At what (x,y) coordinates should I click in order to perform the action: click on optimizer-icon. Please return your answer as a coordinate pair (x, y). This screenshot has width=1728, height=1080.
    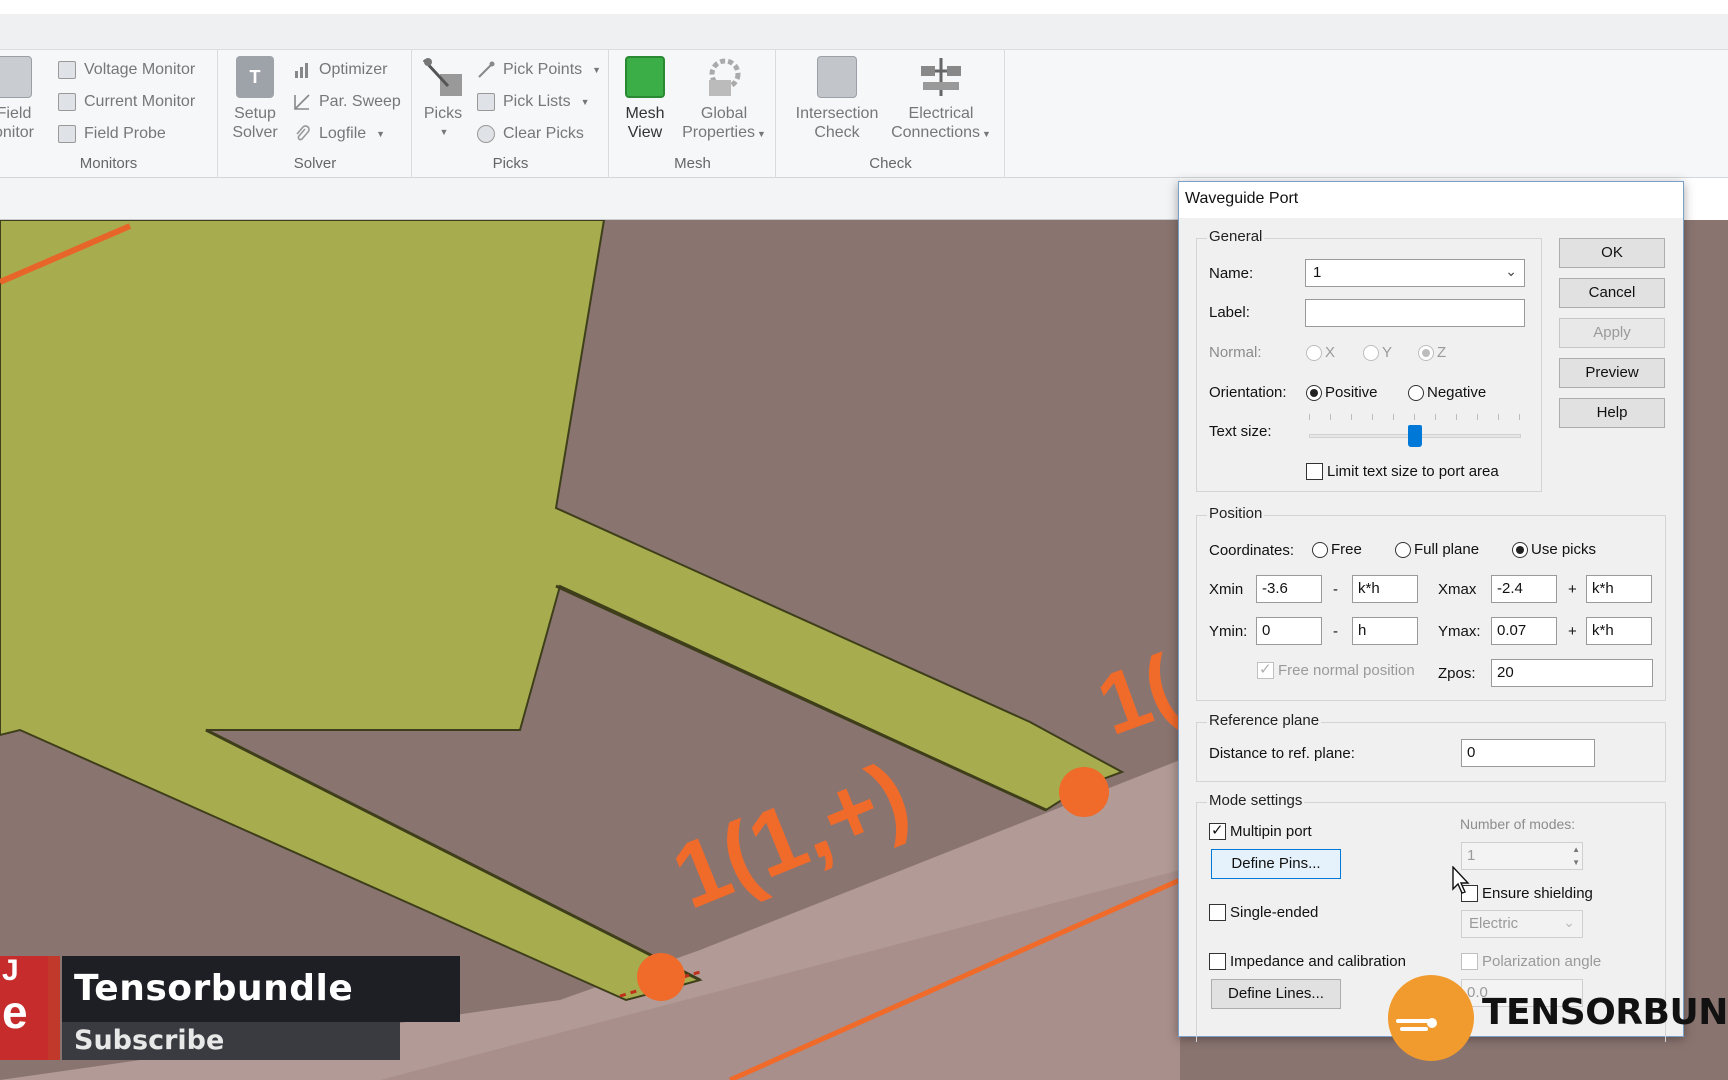
    Looking at the image, I should click on (302, 70).